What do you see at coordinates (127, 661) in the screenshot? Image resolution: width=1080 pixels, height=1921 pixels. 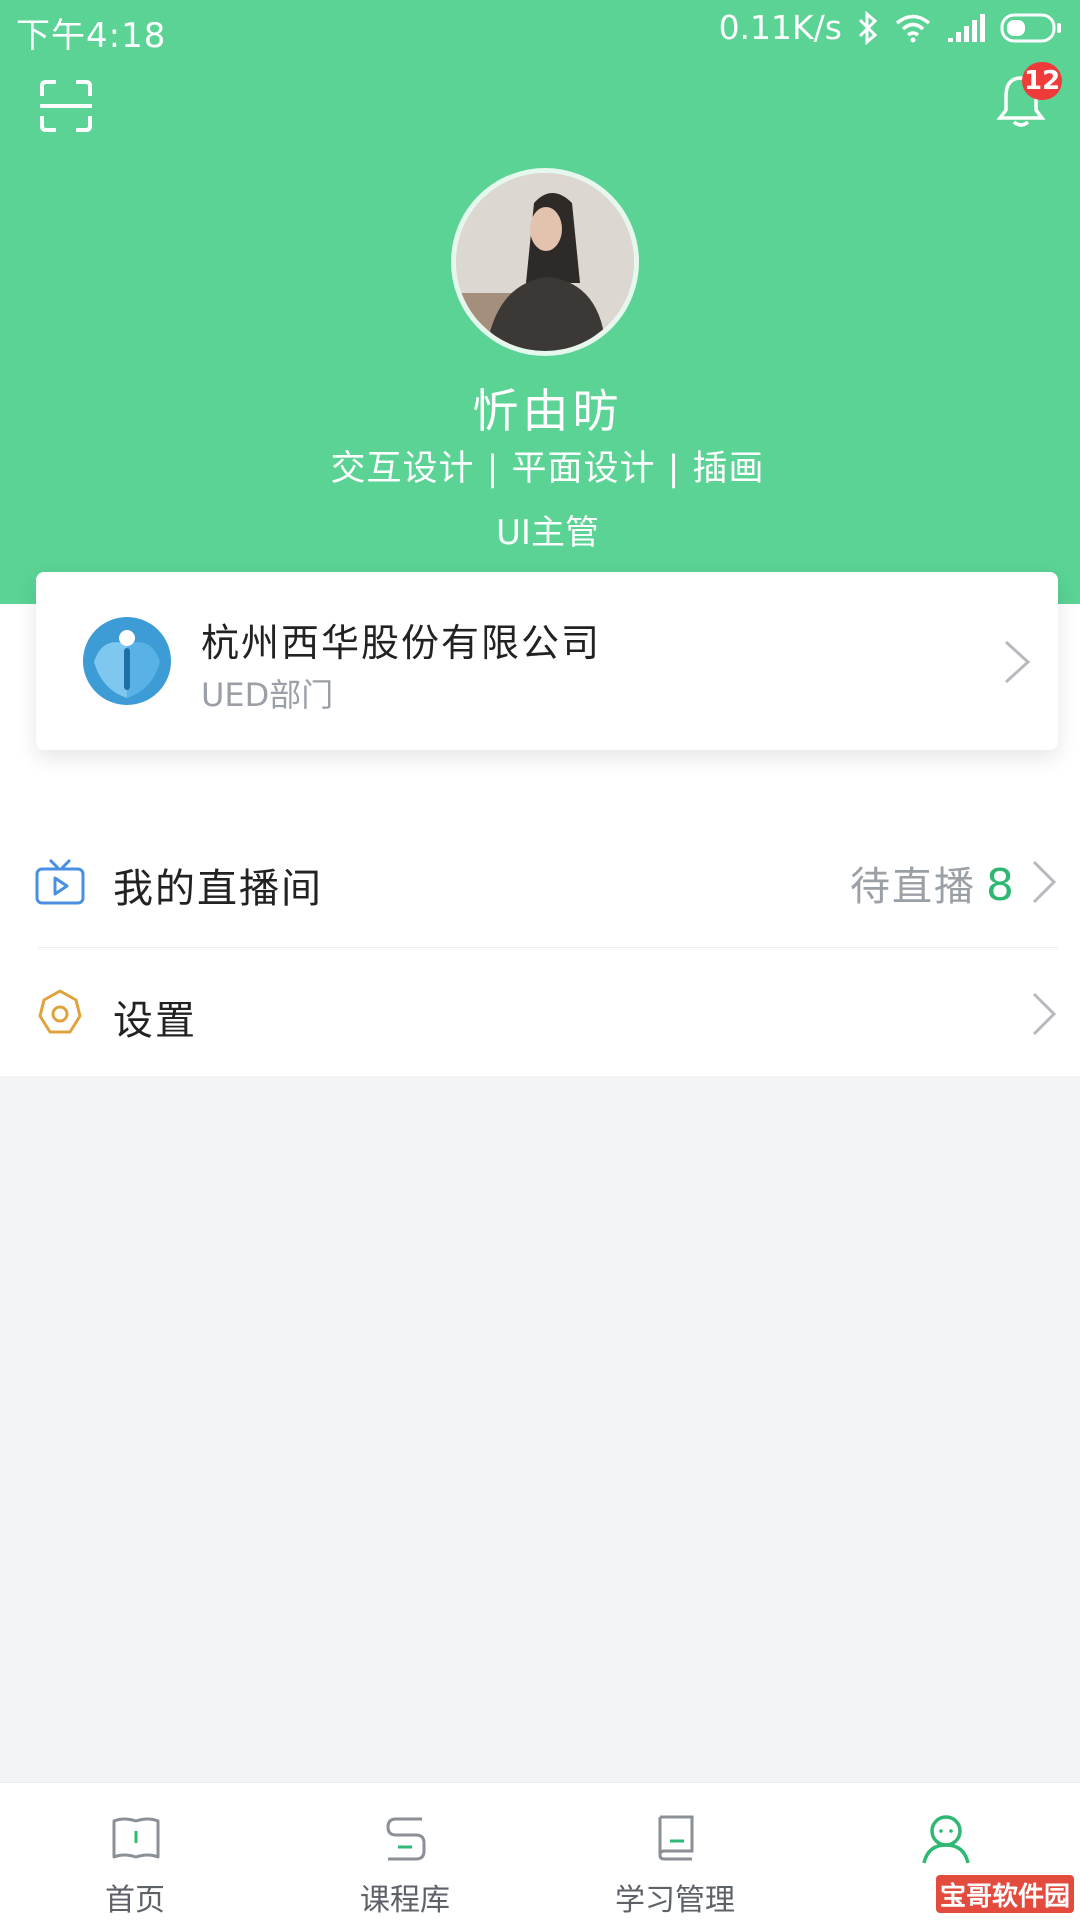 I see `company-logo` at bounding box center [127, 661].